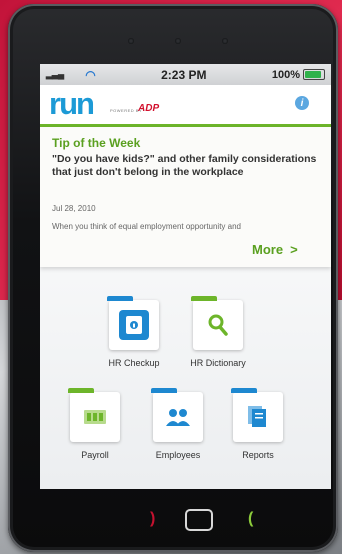  I want to click on adp-logo: ADP, so click(149, 108).